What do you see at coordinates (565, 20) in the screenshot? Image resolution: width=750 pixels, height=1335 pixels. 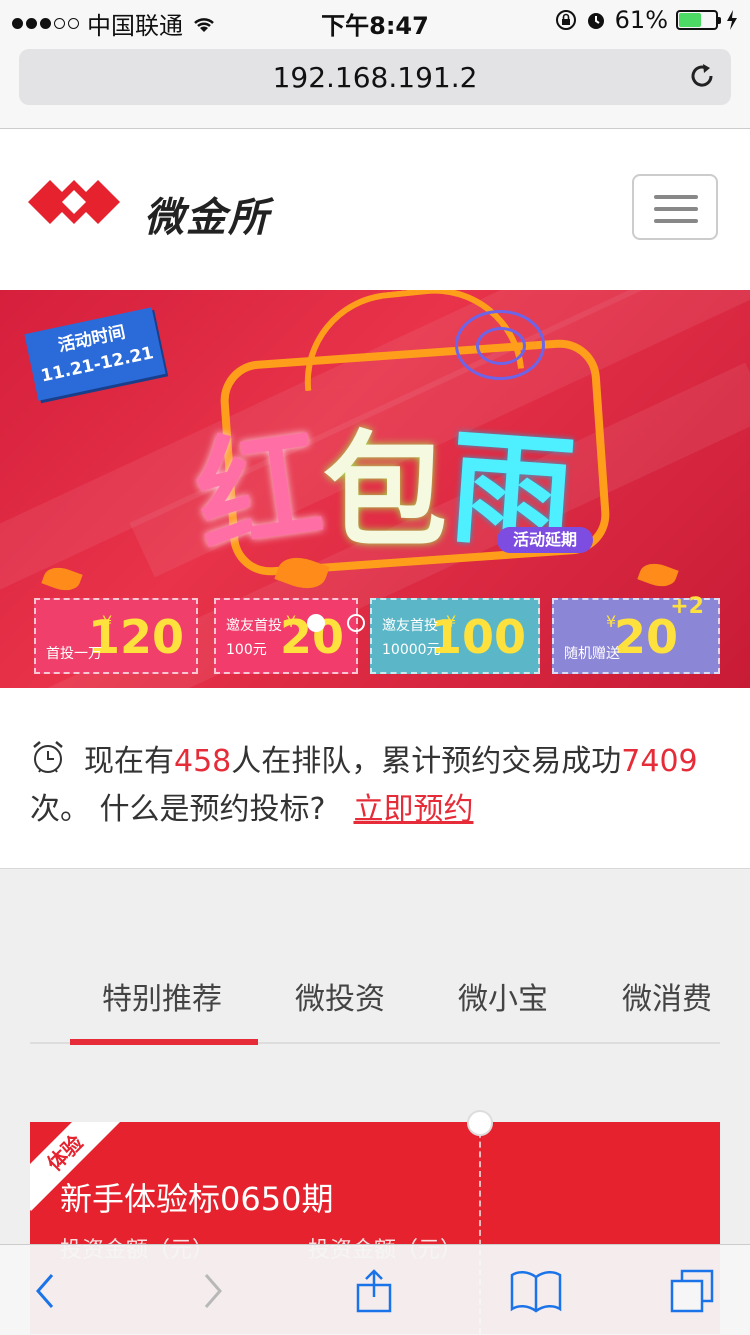 I see `rotation-lock-icon` at bounding box center [565, 20].